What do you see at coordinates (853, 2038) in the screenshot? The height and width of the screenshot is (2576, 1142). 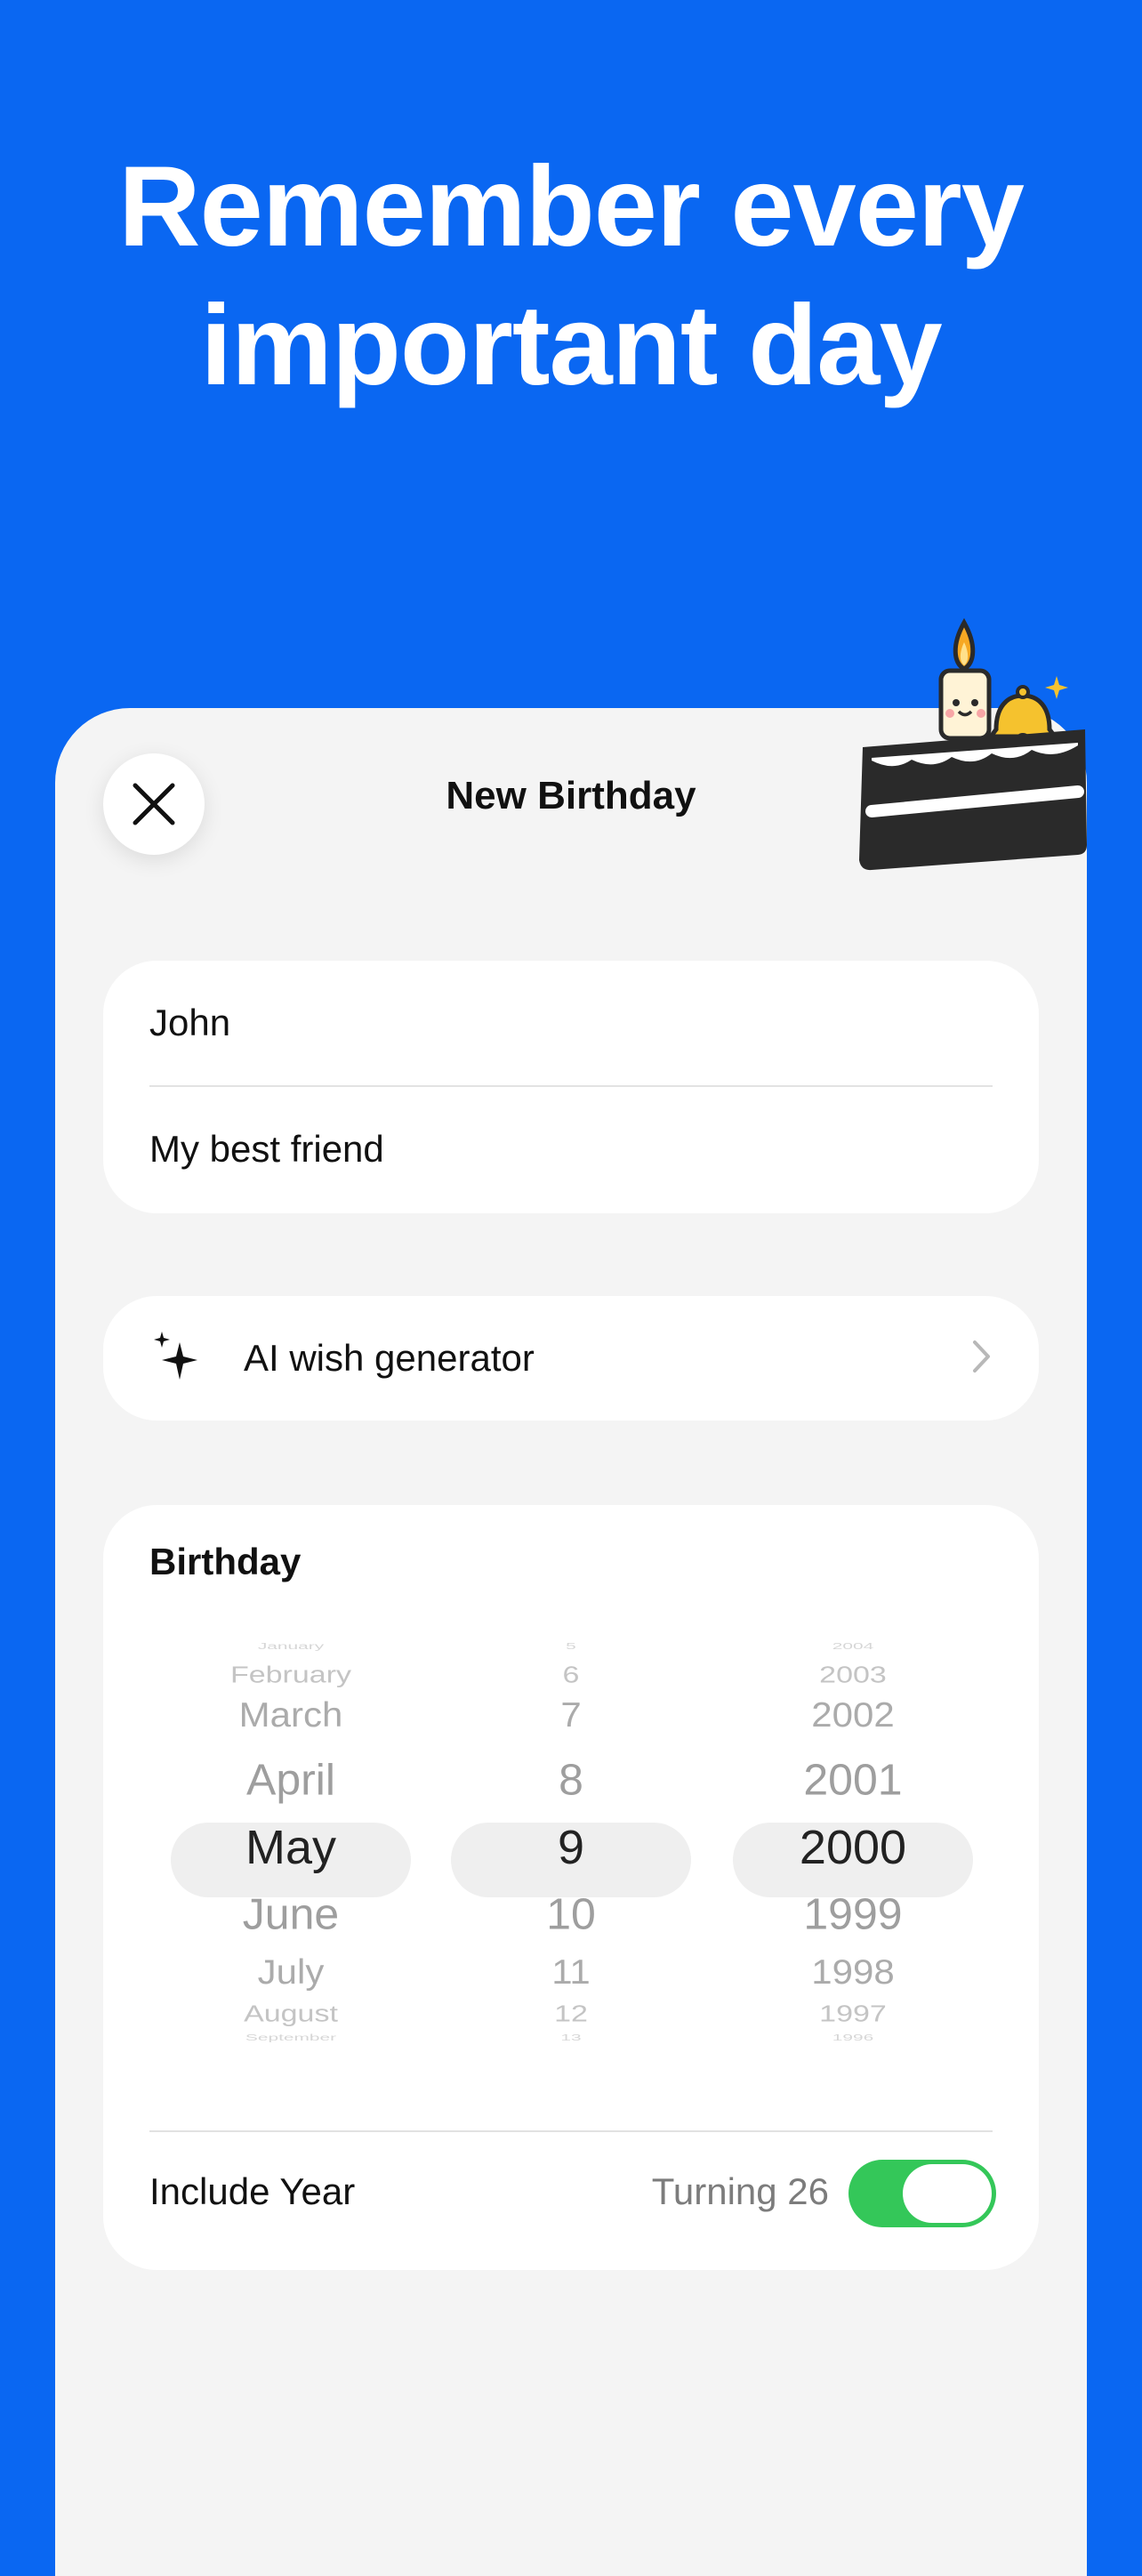 I see `year-option: 1996` at bounding box center [853, 2038].